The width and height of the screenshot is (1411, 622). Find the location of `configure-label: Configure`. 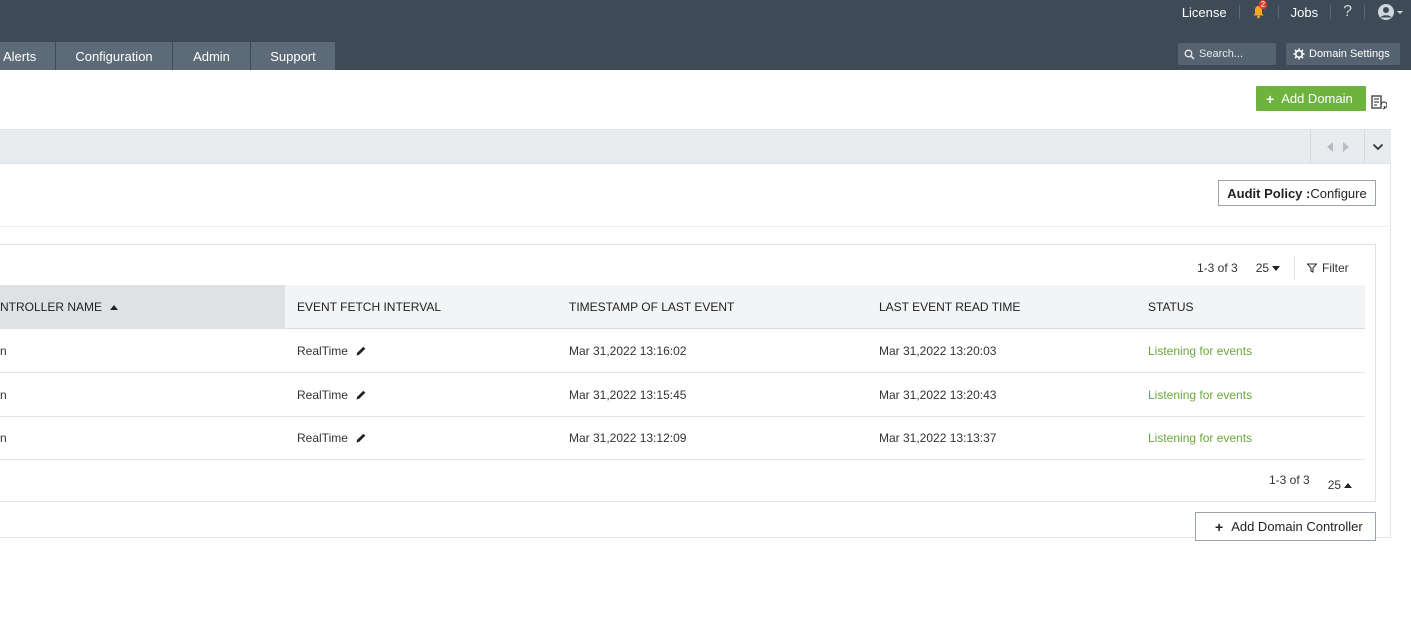

configure-label: Configure is located at coordinates (1338, 193).